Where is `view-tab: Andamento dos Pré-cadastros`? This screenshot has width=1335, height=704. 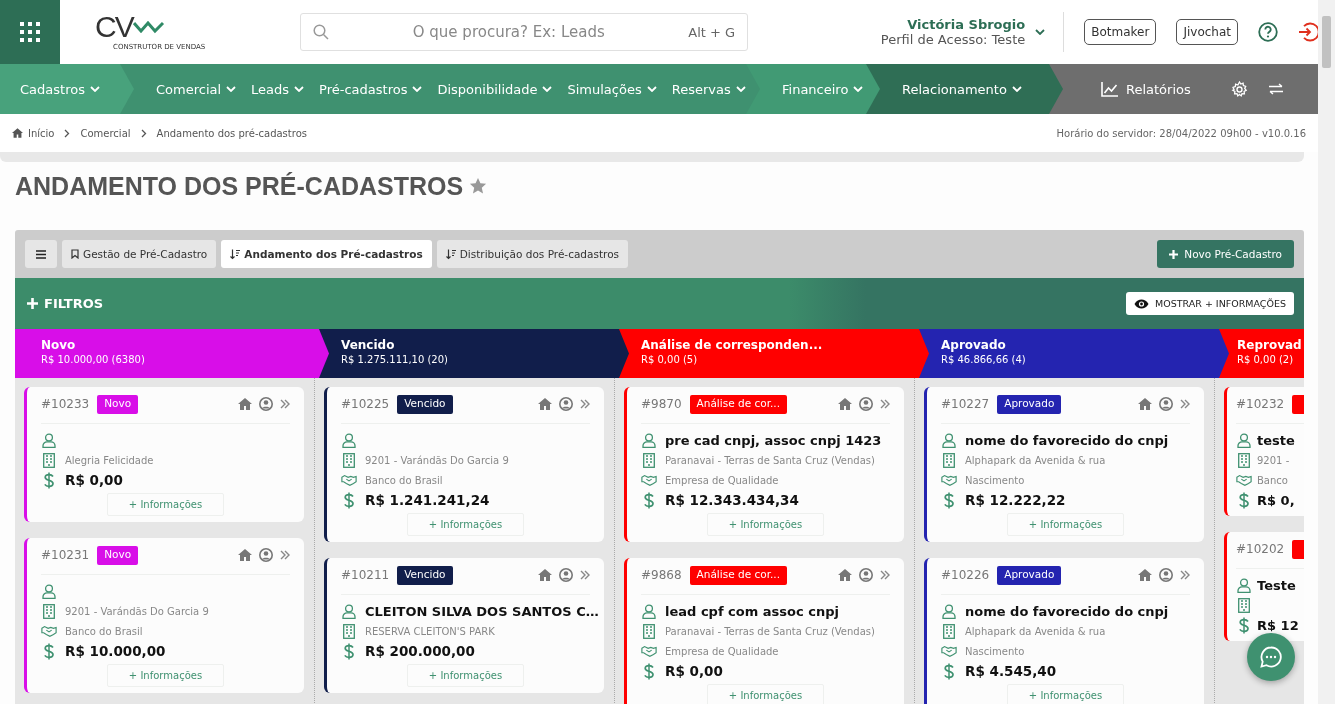 view-tab: Andamento dos Pré-cadastros is located at coordinates (326, 254).